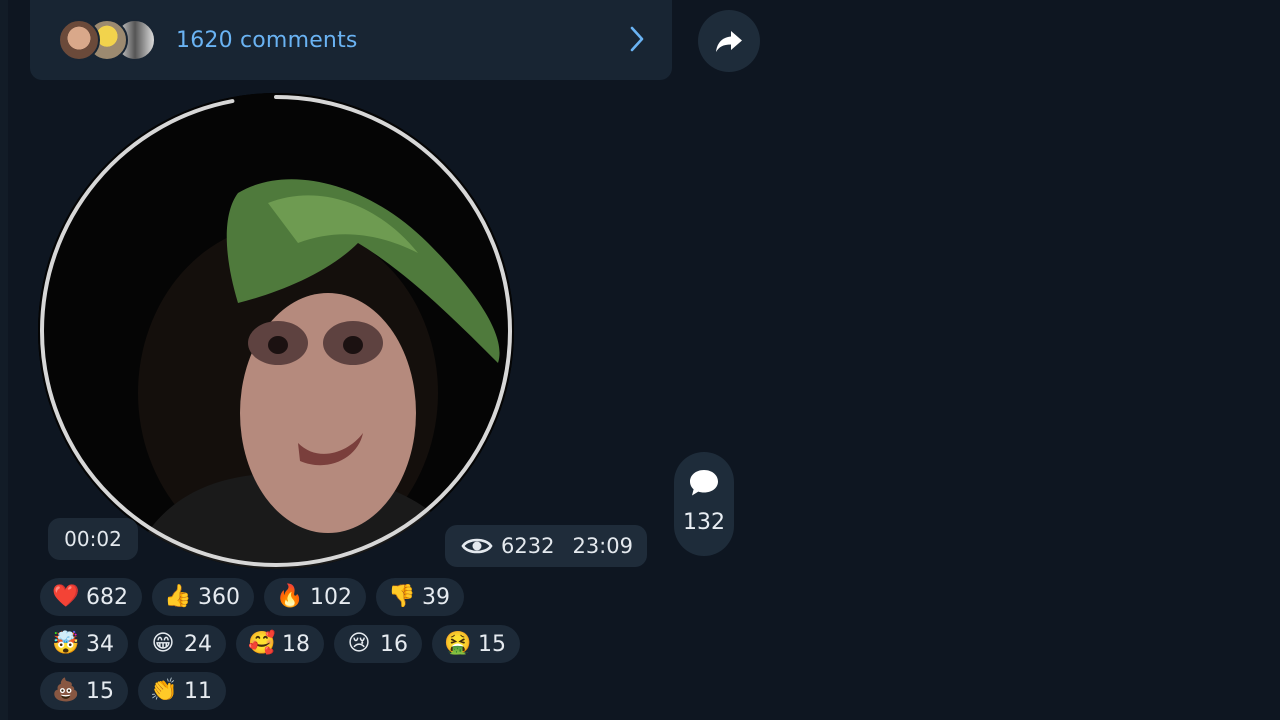 Image resolution: width=1280 pixels, height=720 pixels. Describe the element at coordinates (178, 596) in the screenshot. I see `thumbs-up-icon: 👍` at that location.